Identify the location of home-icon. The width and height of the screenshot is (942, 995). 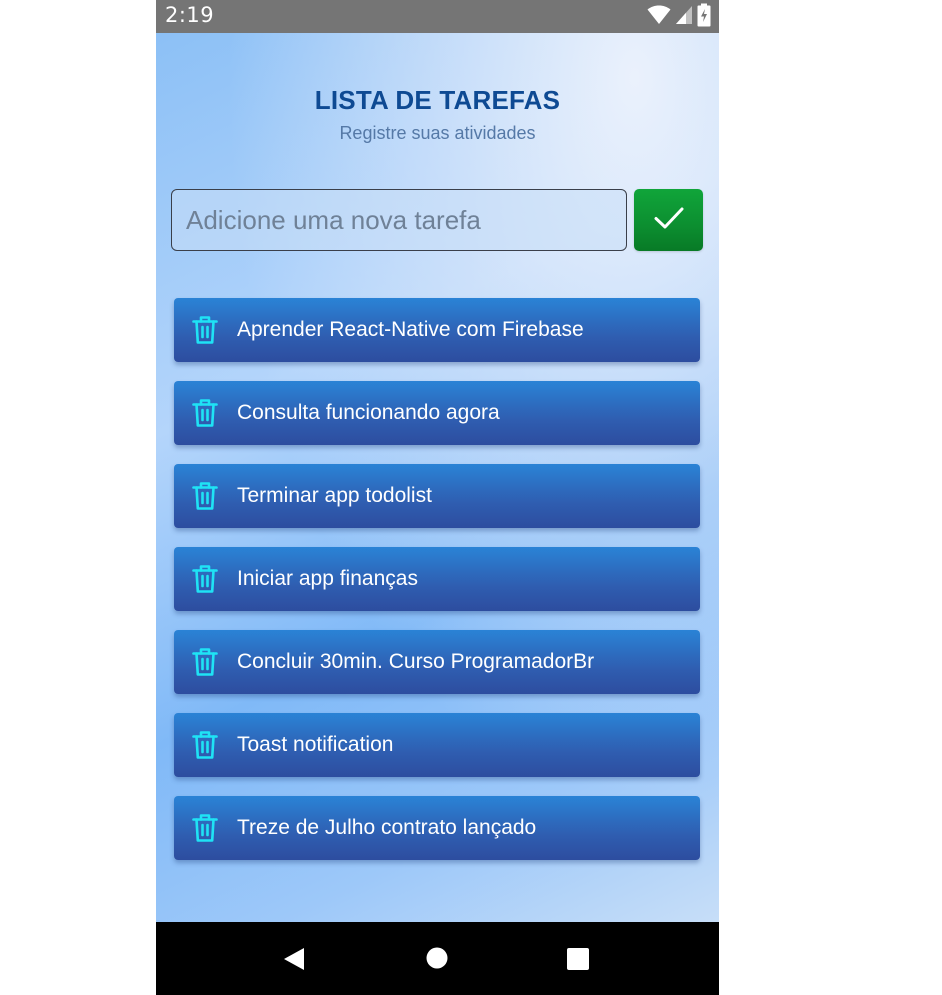
(437, 960).